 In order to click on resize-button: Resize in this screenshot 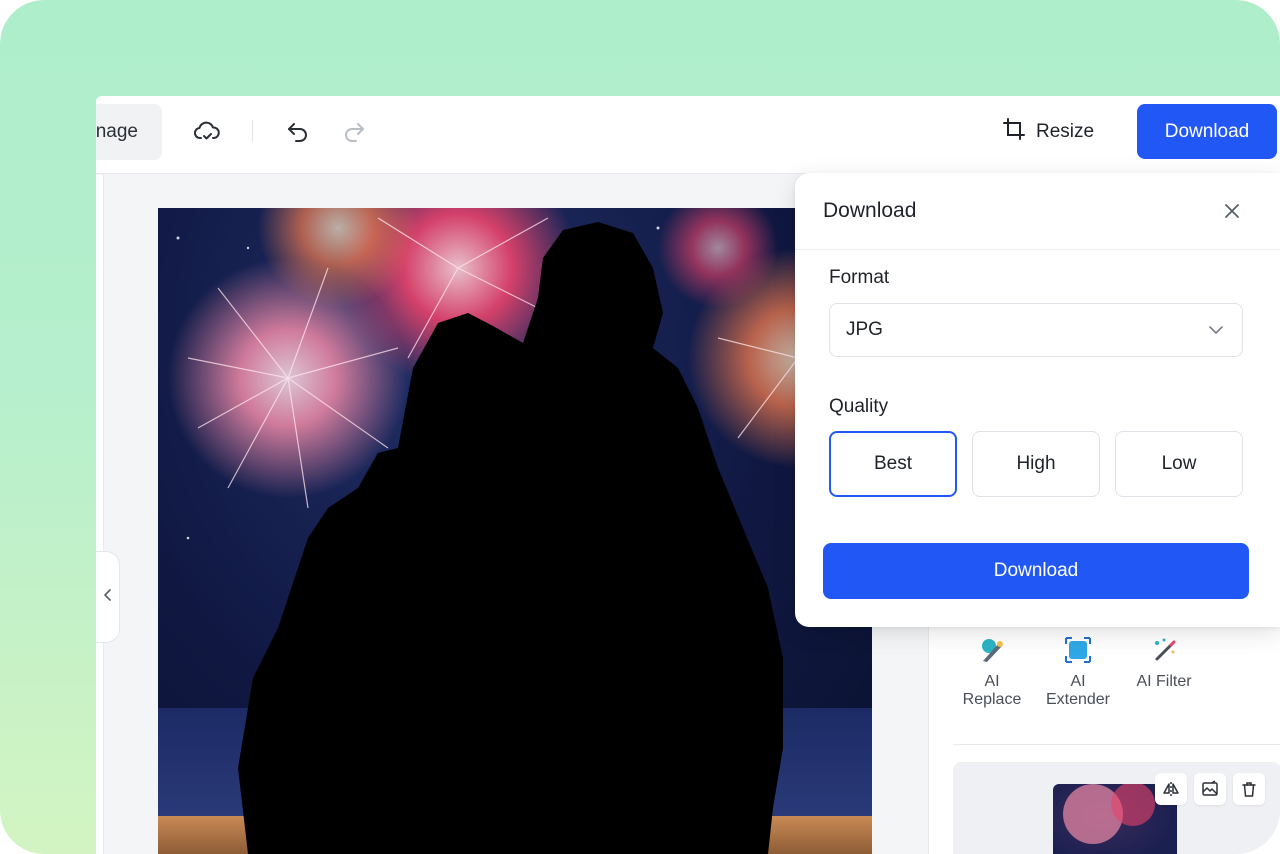, I will do `click(1048, 132)`.